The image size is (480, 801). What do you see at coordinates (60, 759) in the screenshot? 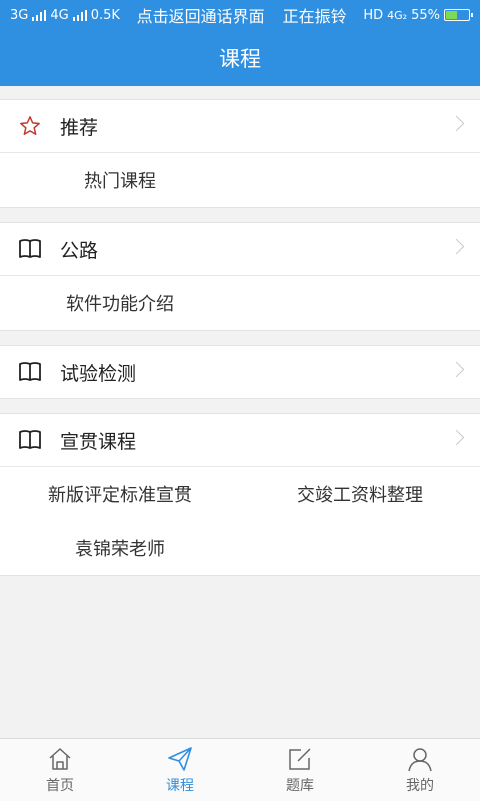
I see `home-icon` at bounding box center [60, 759].